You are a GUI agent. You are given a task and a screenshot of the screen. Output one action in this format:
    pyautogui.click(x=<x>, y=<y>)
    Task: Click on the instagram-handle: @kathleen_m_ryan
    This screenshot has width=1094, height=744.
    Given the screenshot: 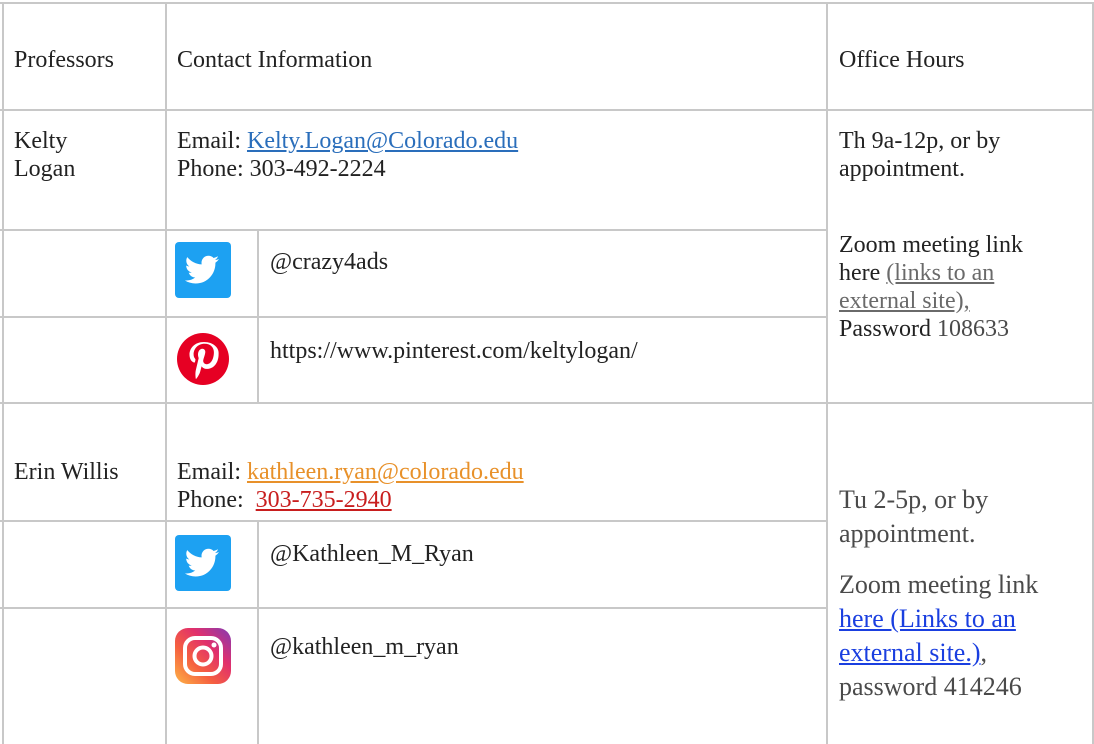 What is the action you would take?
    pyautogui.click(x=364, y=647)
    